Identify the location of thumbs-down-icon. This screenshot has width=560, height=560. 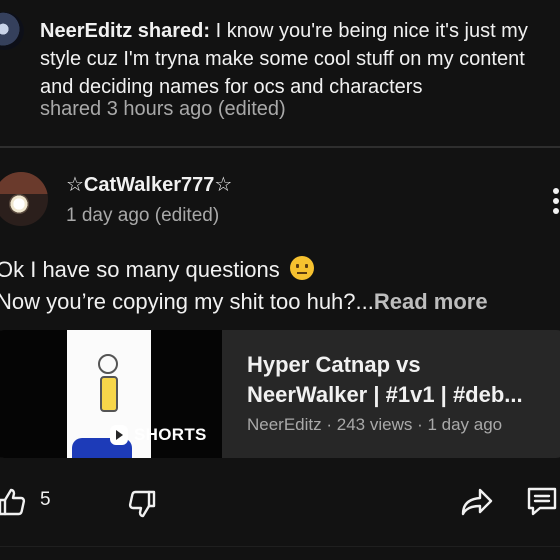
(142, 504).